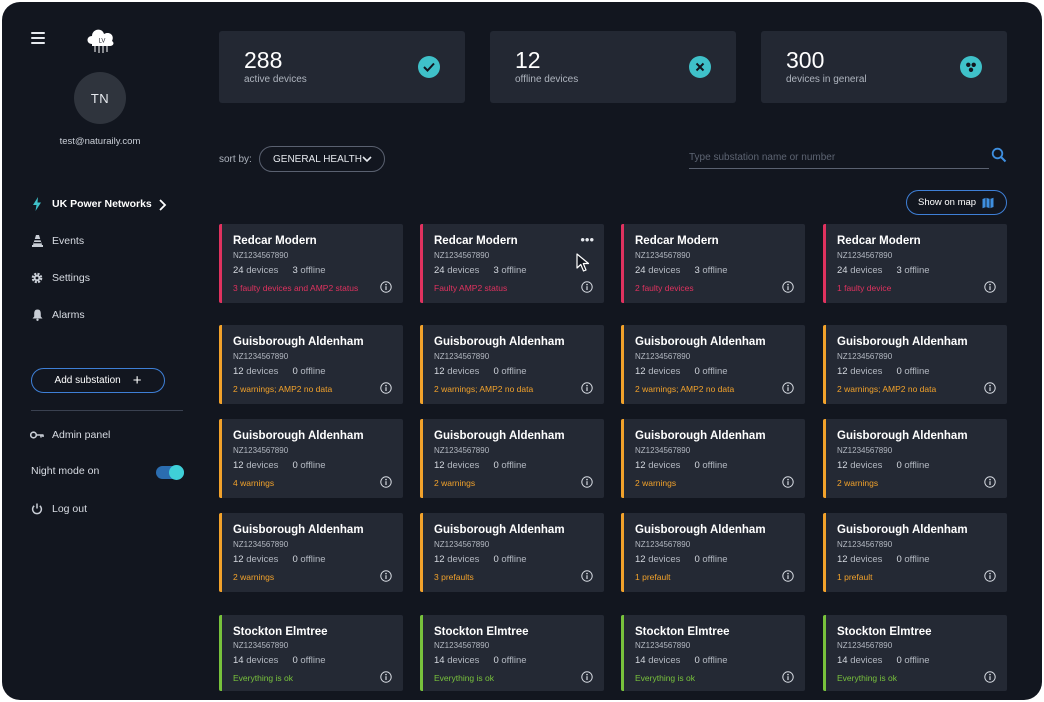 The height and width of the screenshot is (702, 1044). What do you see at coordinates (681, 660) in the screenshot?
I see `device-counts: 14 devices 0 offline` at bounding box center [681, 660].